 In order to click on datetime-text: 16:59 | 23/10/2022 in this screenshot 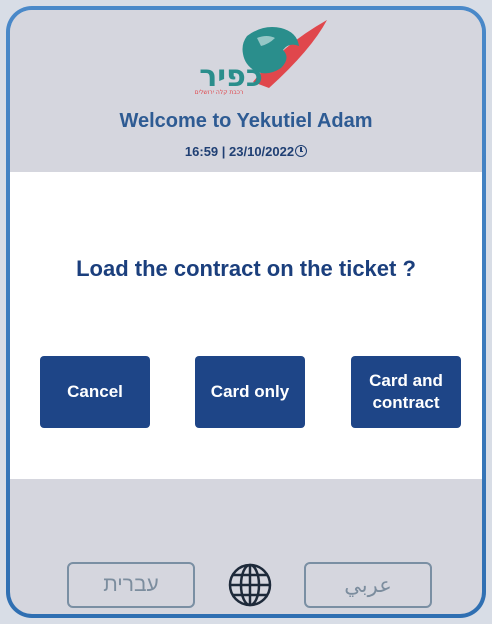, I will do `click(239, 151)`.